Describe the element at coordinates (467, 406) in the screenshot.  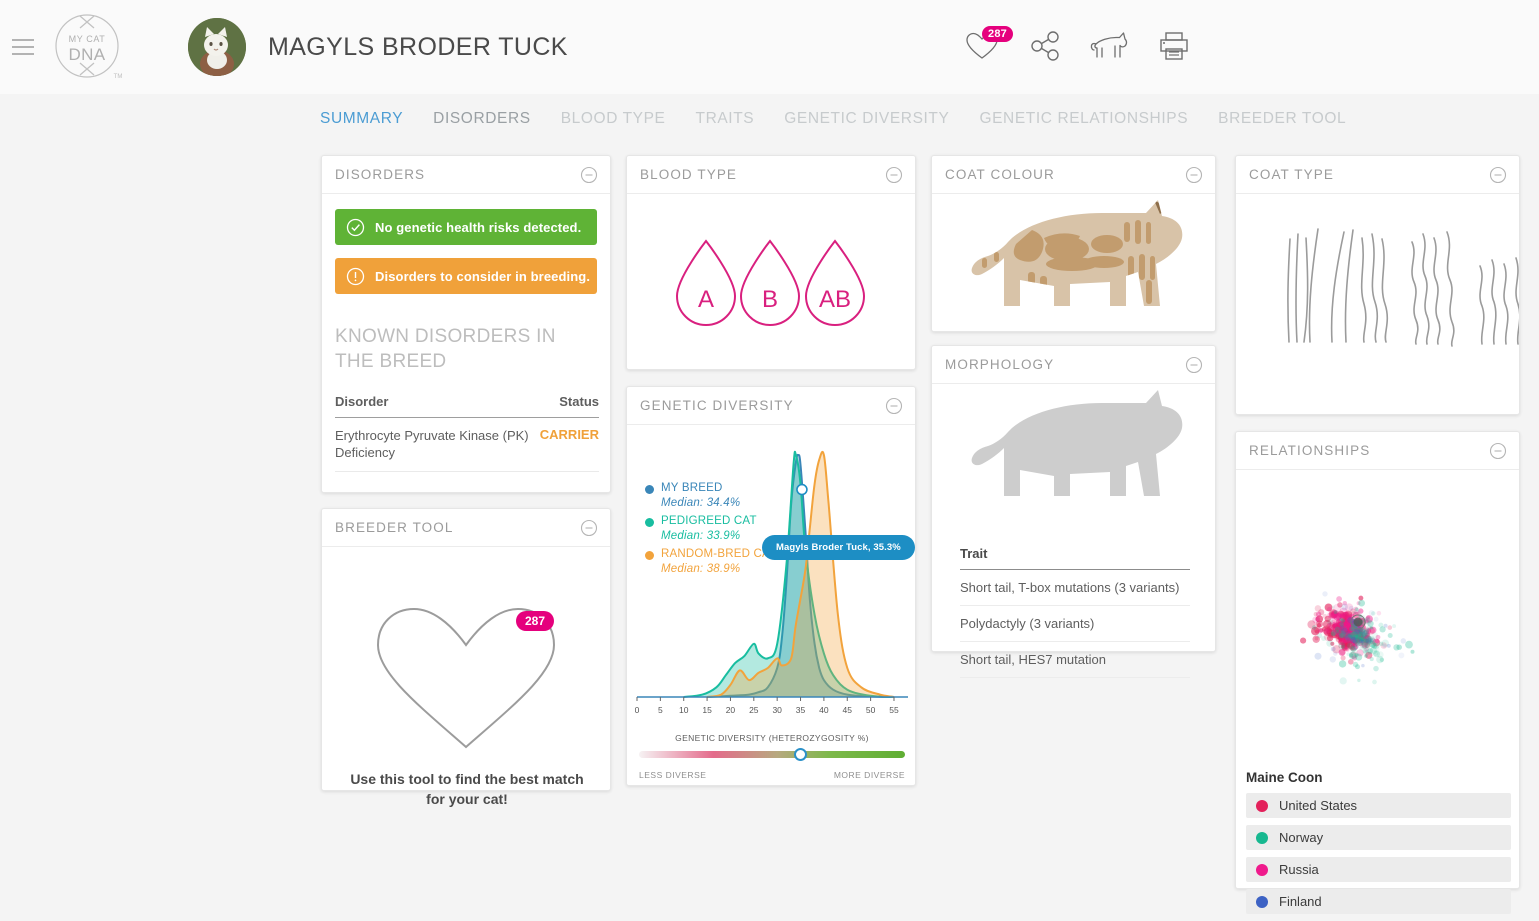
I see `table-header-row: Disorder Status` at that location.